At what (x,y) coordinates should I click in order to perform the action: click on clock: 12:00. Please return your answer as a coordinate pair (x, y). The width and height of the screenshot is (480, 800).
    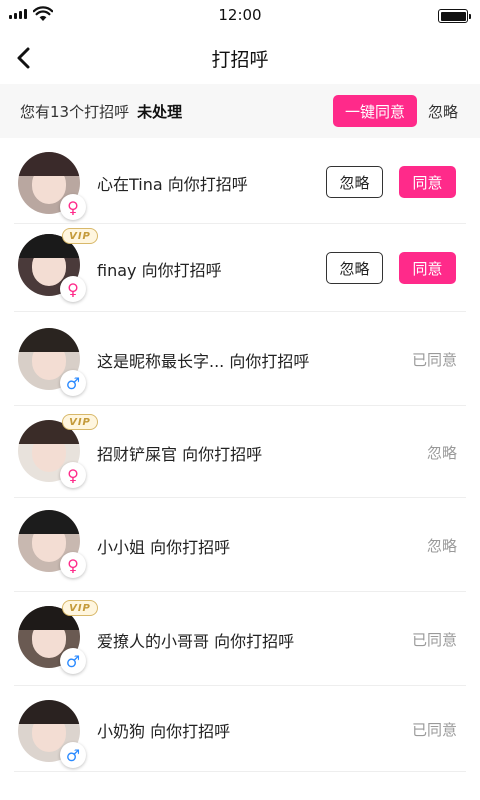
    Looking at the image, I should click on (240, 15).